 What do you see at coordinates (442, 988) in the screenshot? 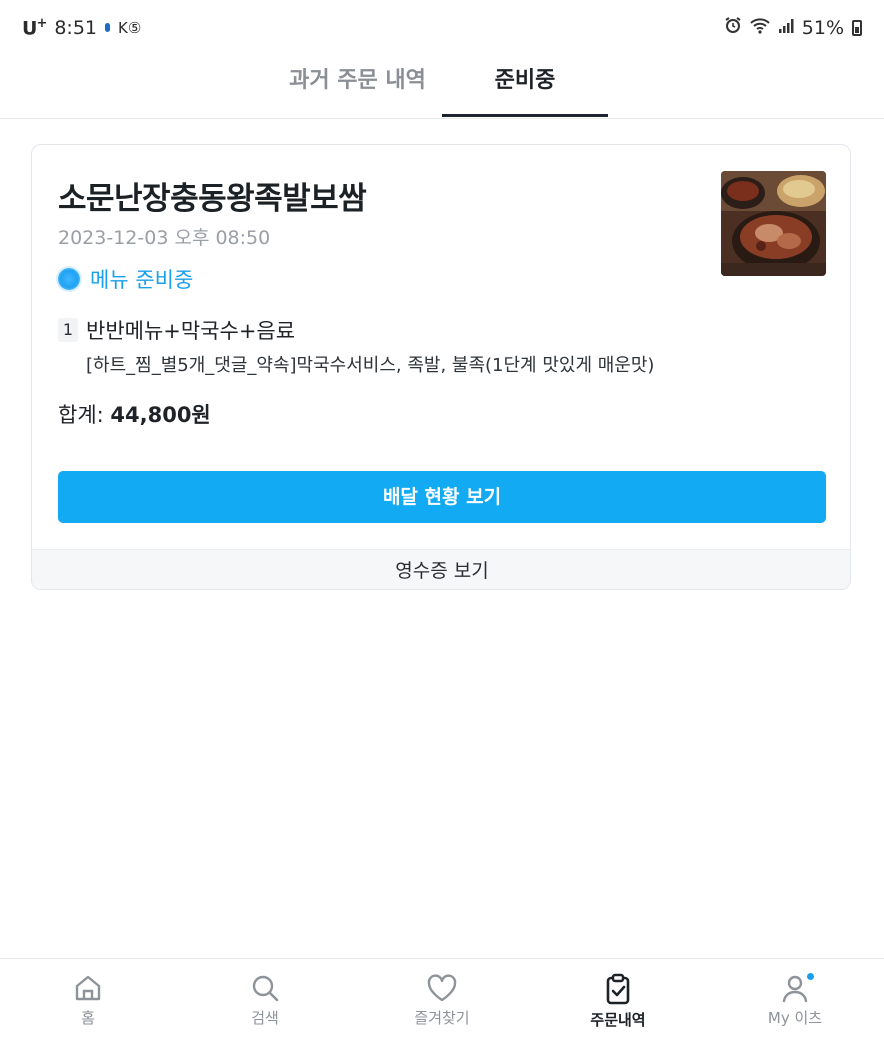
I see `heart-icon` at bounding box center [442, 988].